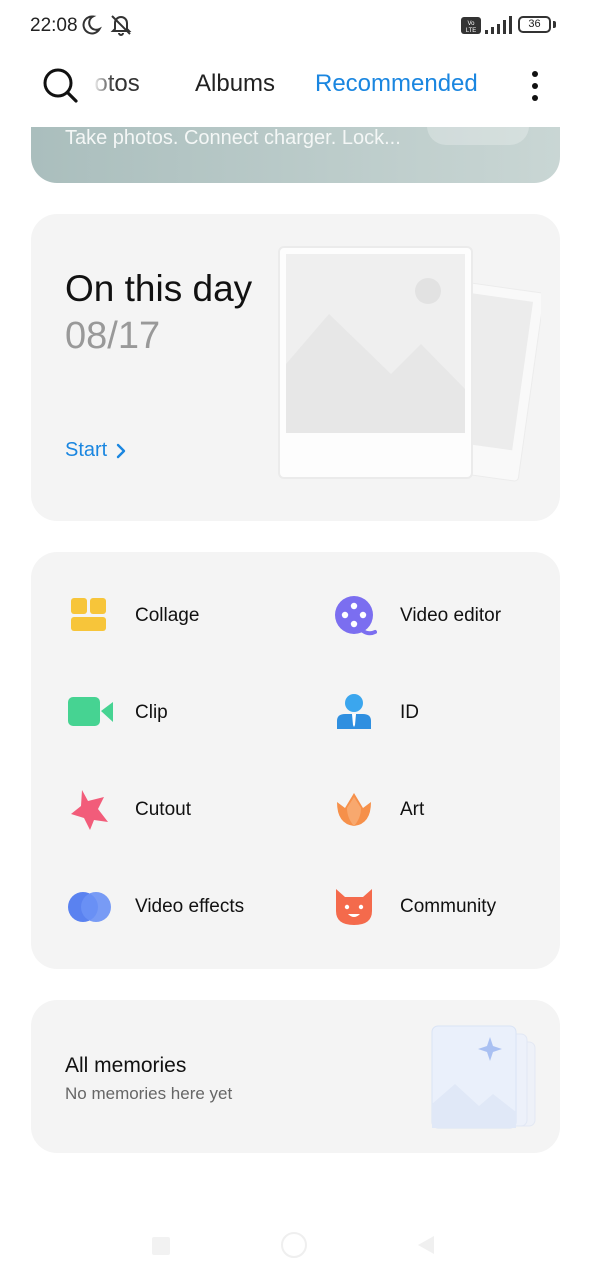 This screenshot has height=1280, width=591. I want to click on on-this-day-title: On this day, so click(159, 288).